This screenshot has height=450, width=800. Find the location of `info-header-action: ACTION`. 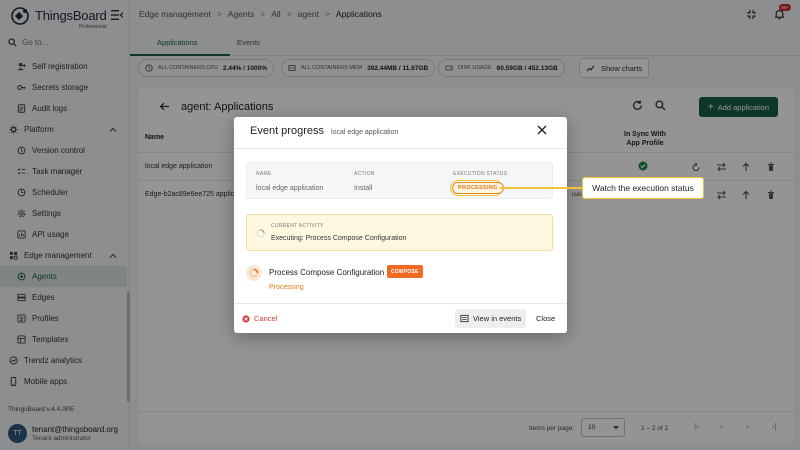

info-header-action: ACTION is located at coordinates (364, 174).